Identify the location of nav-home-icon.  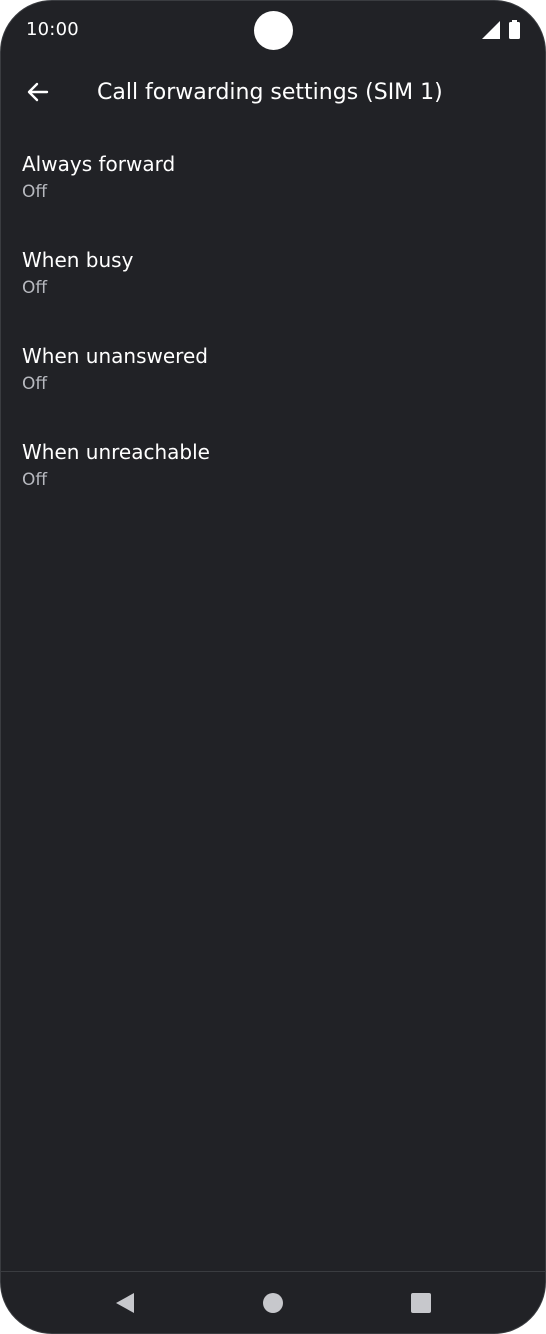
(273, 1303).